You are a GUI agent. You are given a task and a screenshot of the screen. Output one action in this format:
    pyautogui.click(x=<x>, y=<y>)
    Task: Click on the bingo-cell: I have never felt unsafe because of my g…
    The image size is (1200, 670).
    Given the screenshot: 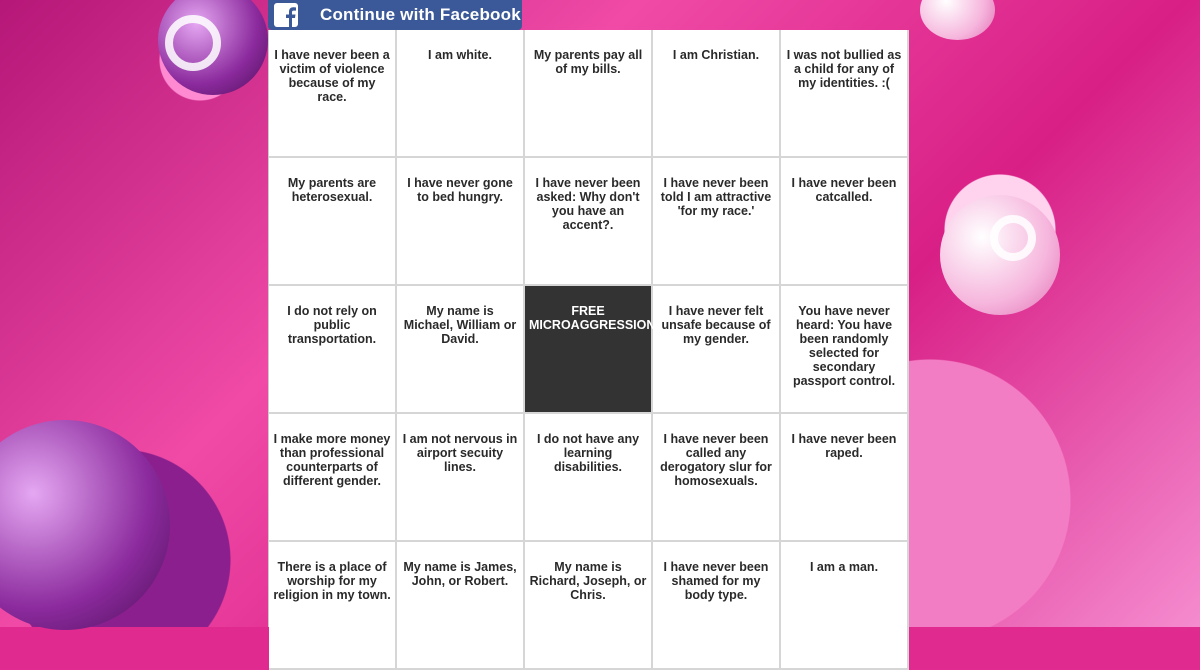 What is the action you would take?
    pyautogui.click(x=717, y=350)
    